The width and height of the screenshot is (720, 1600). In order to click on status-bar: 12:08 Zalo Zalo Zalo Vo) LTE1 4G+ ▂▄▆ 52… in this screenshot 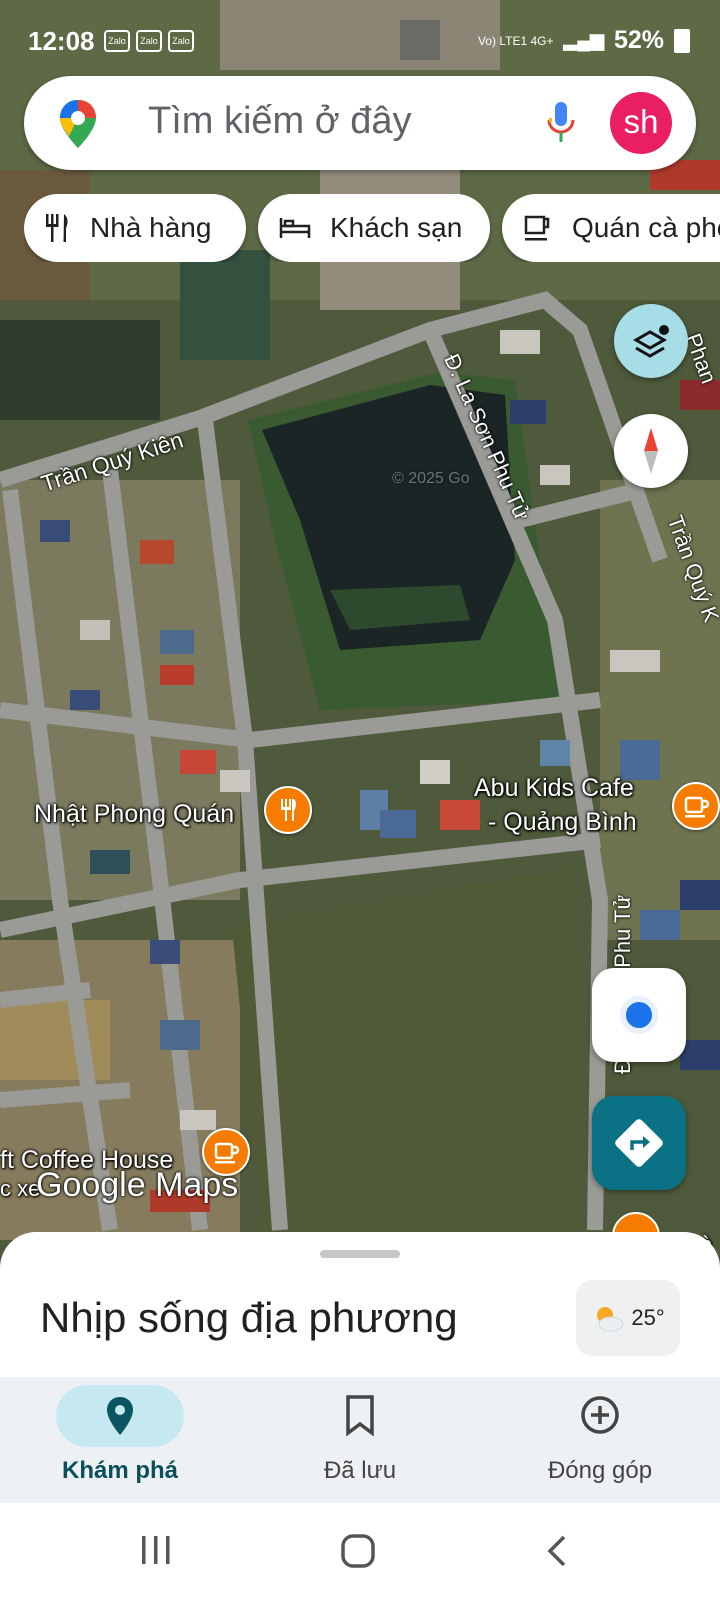, I will do `click(360, 40)`.